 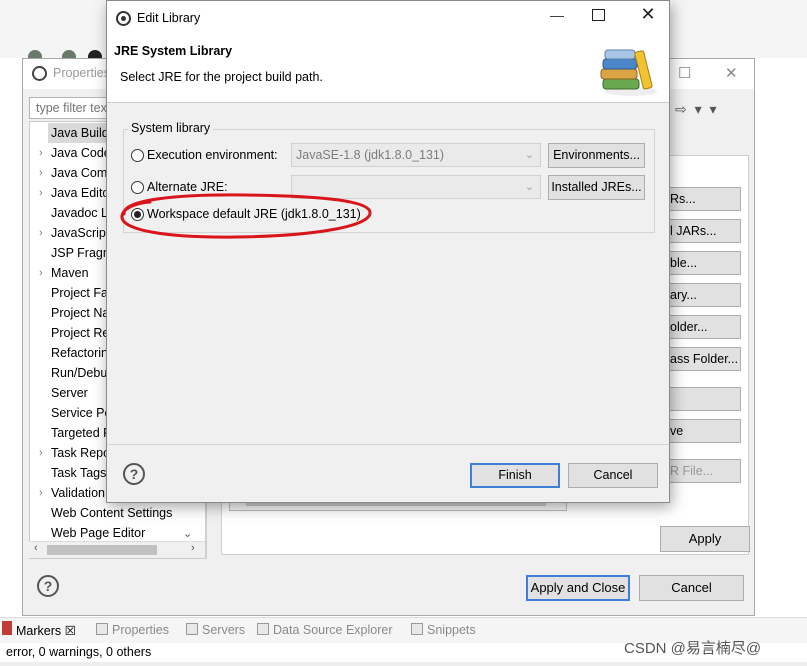 What do you see at coordinates (403, 664) in the screenshot?
I see `status-bar` at bounding box center [403, 664].